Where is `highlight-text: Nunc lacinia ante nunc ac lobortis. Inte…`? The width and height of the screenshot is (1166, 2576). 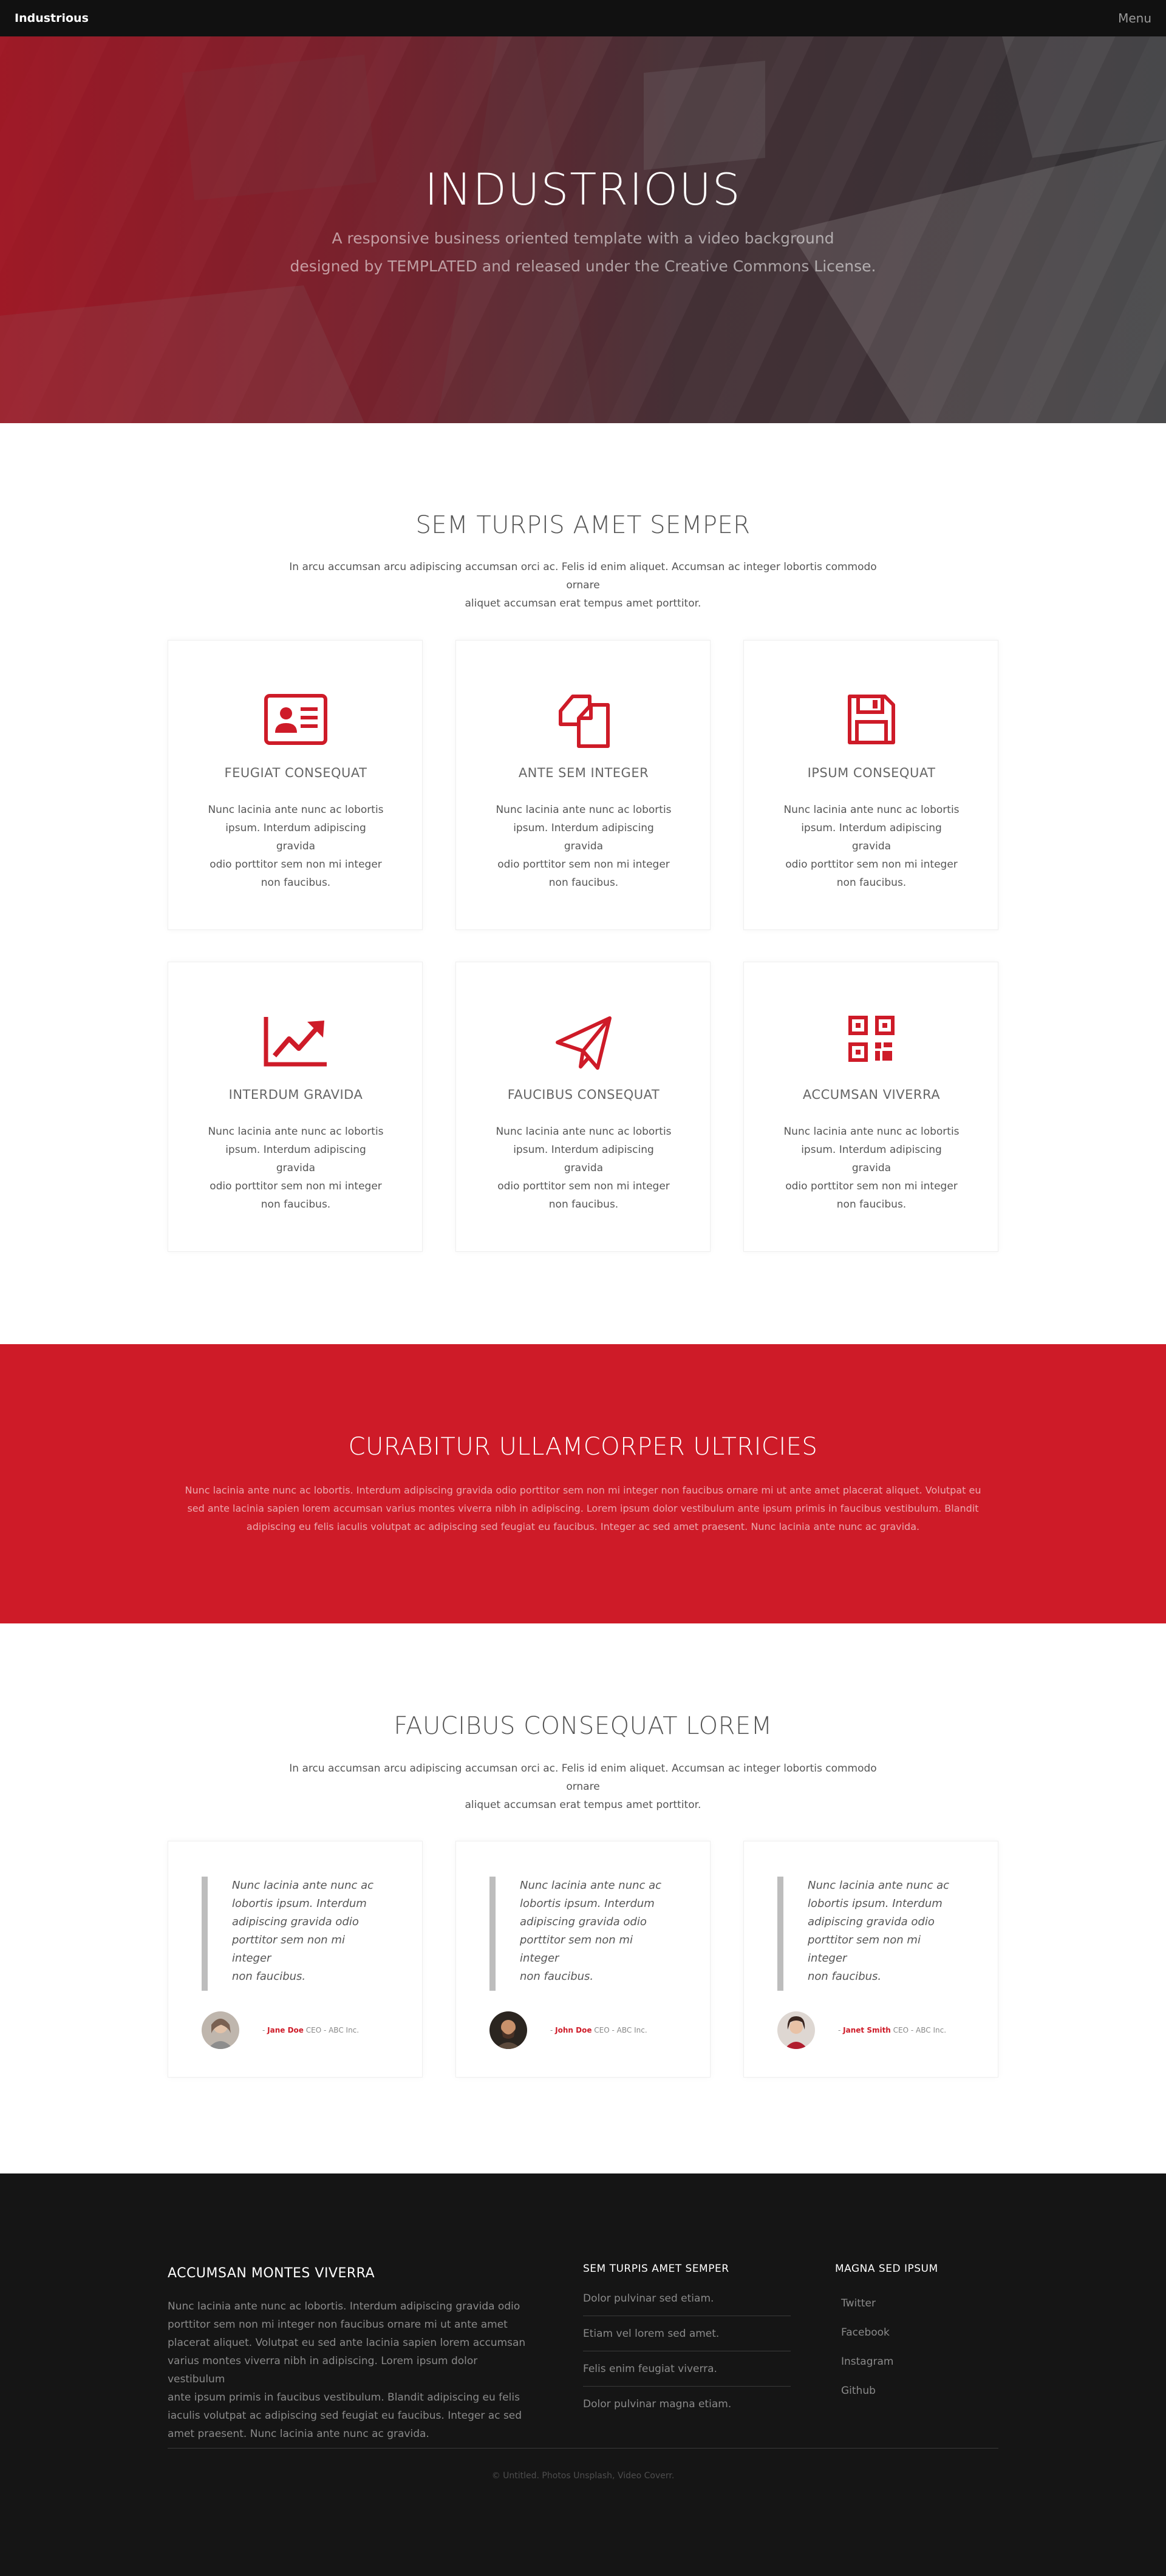
highlight-text: Nunc lacinia ante nunc ac lobortis. Inte… is located at coordinates (583, 1508).